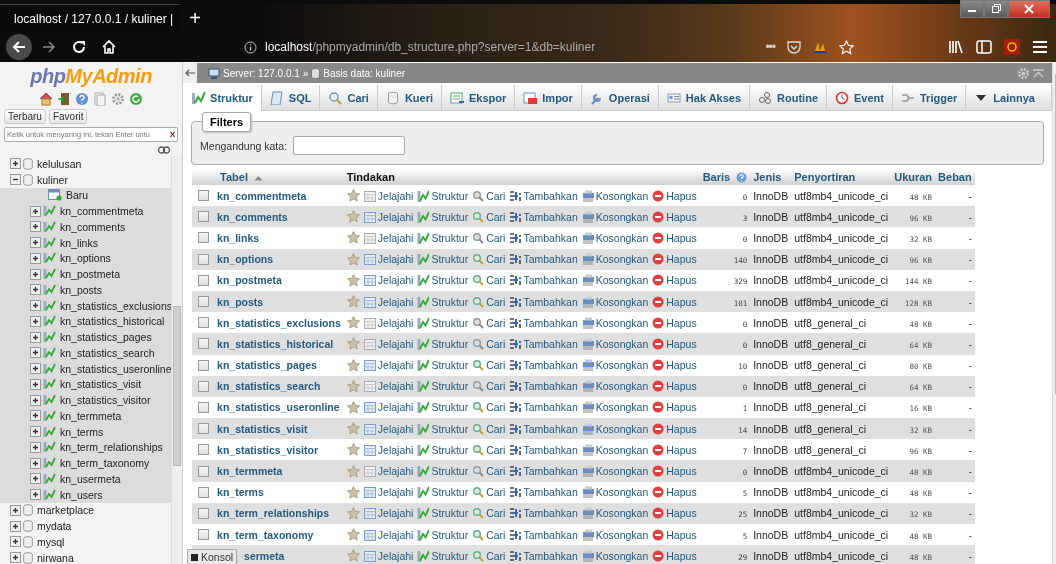  What do you see at coordinates (54, 557) in the screenshot?
I see `tree-item: nirwana` at bounding box center [54, 557].